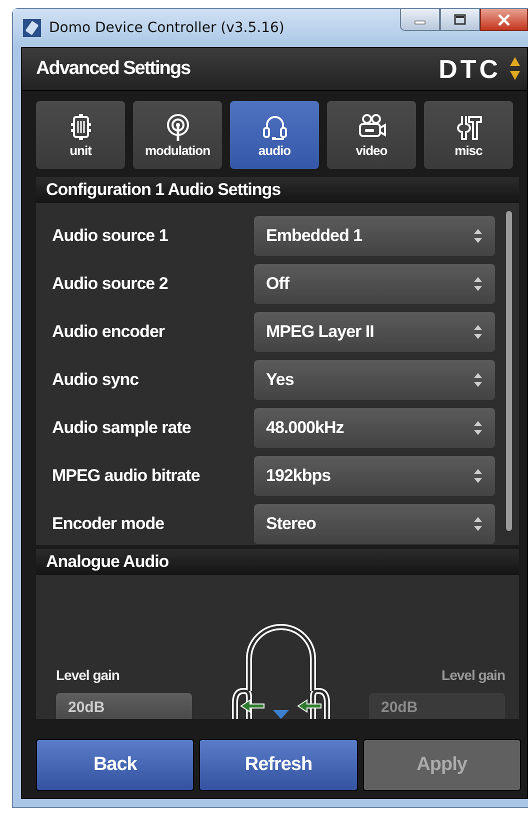 This screenshot has height=814, width=528. I want to click on section-title: Analogue Audio, so click(107, 562).